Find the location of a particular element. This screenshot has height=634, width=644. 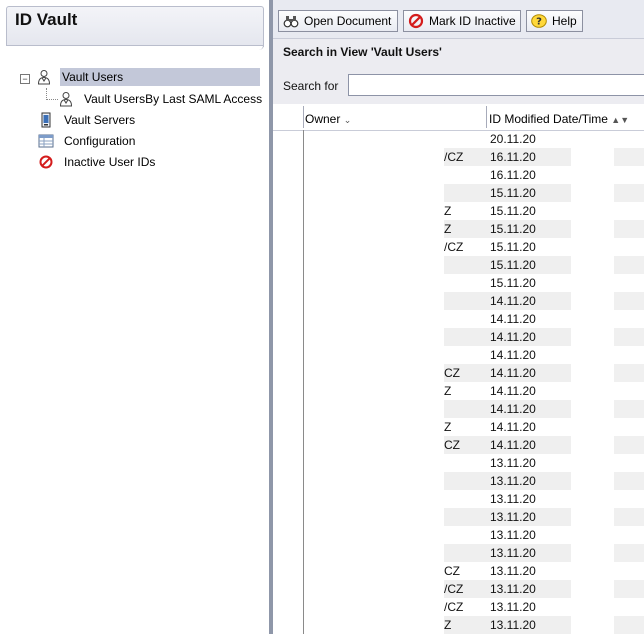

table-row: Z 13.11.20 is located at coordinates (474, 625).